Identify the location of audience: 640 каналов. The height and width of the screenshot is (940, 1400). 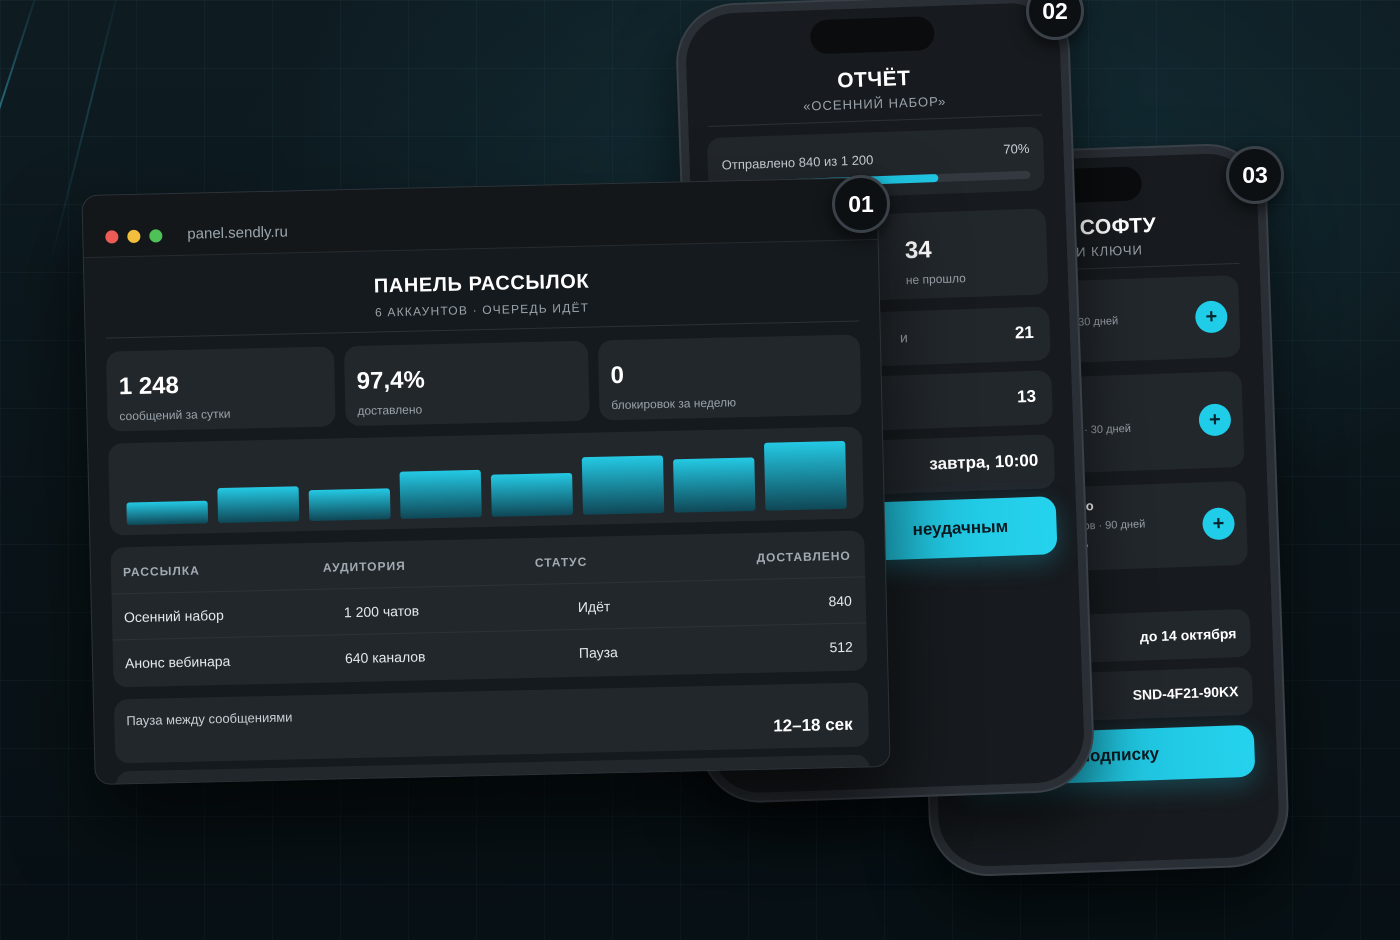
(385, 657).